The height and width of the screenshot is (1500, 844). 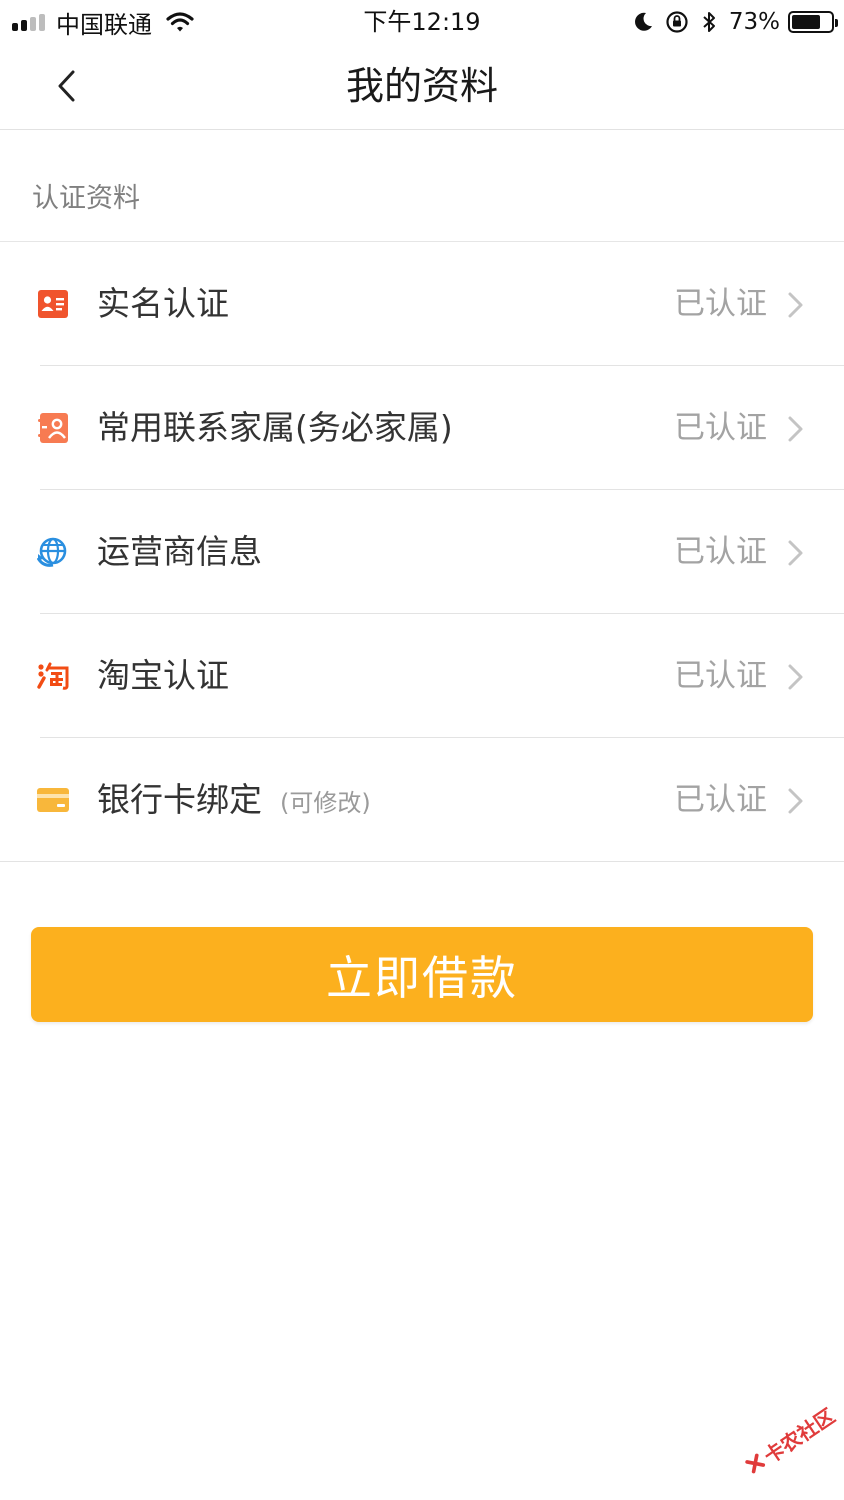 I want to click on row-label: 常用联系家属(务必家属), so click(x=284, y=429).